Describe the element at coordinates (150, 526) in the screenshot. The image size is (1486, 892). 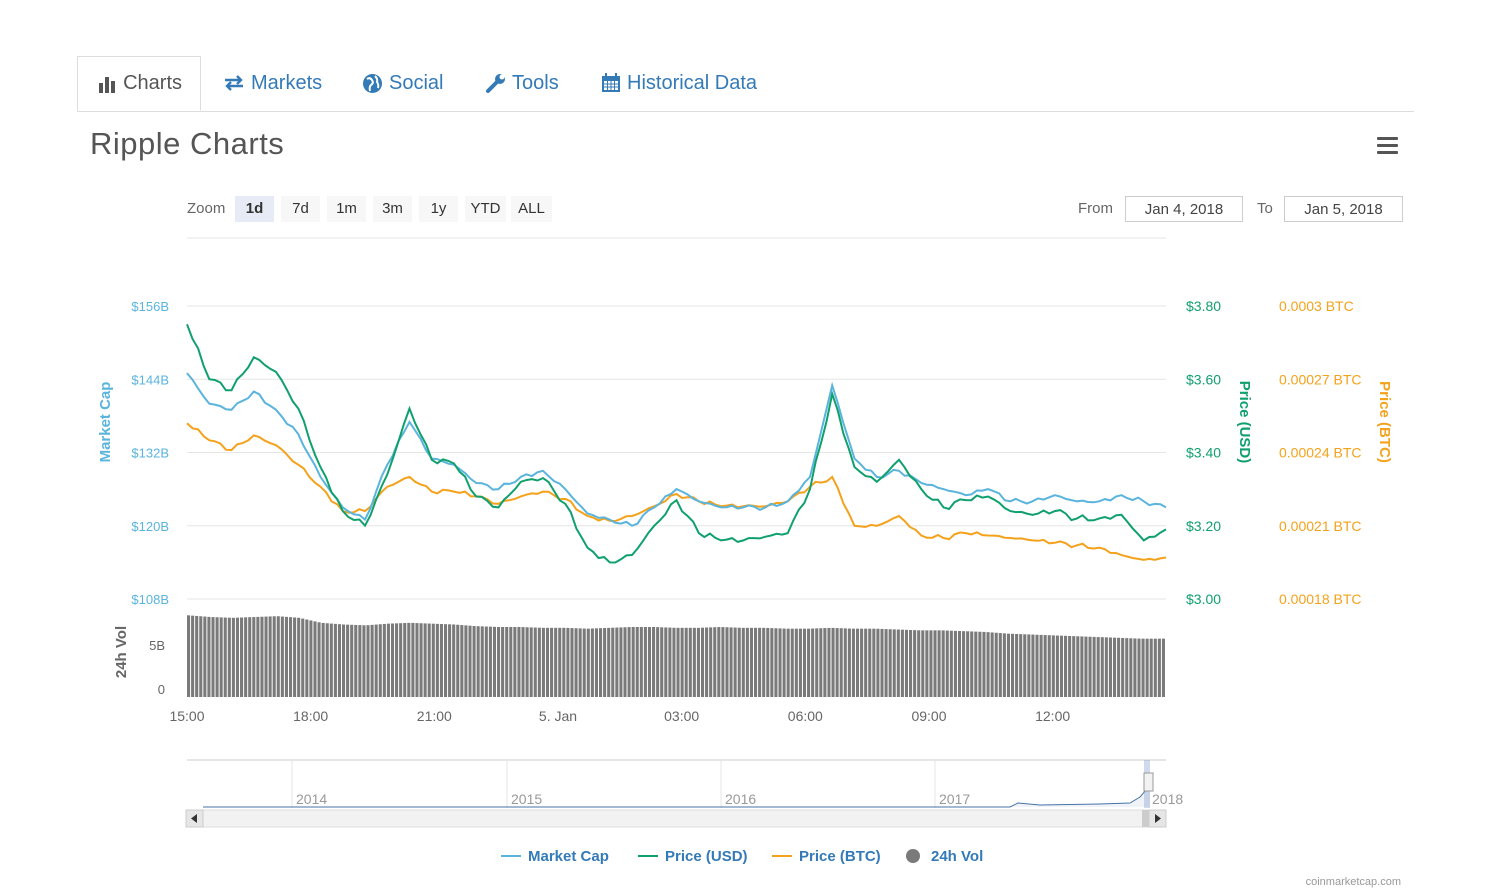
I see `market-cap-tick-label: $120B` at that location.